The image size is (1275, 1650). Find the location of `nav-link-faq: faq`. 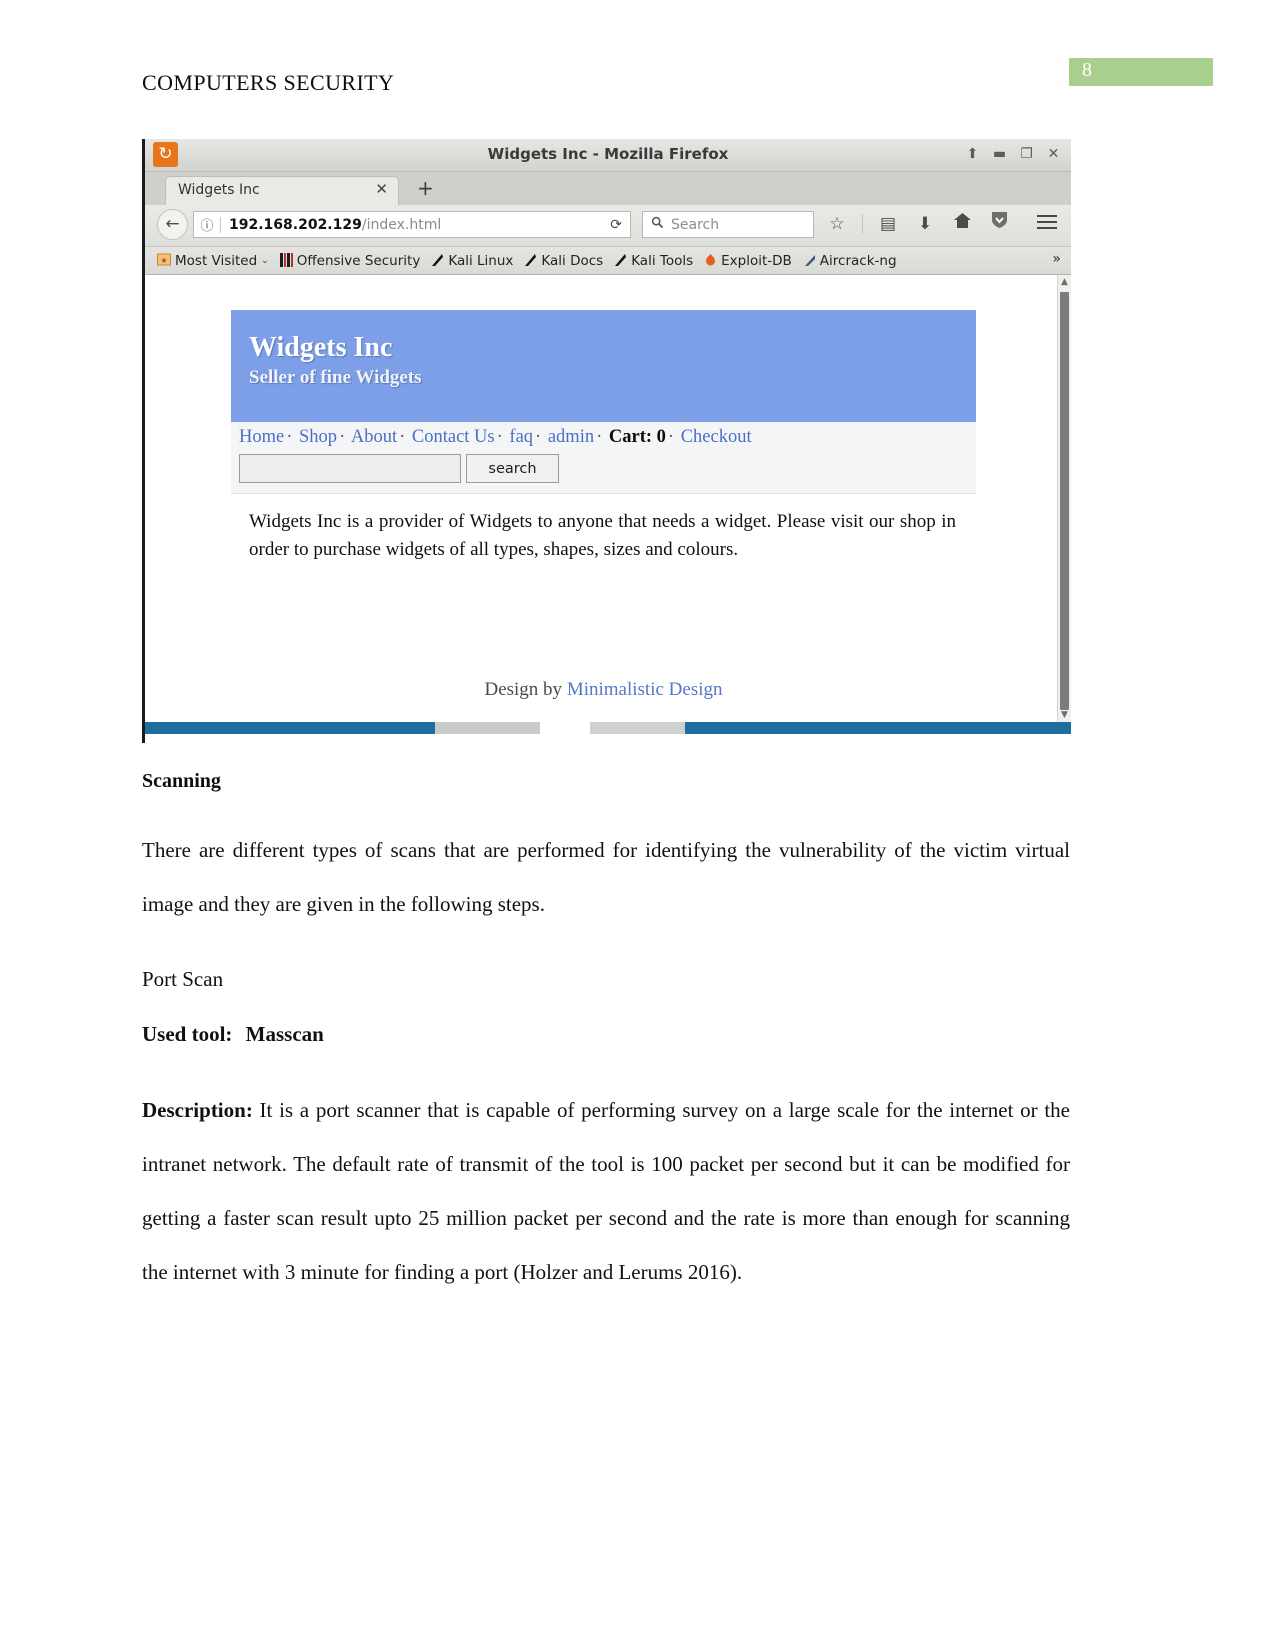

nav-link-faq: faq is located at coordinates (521, 437).